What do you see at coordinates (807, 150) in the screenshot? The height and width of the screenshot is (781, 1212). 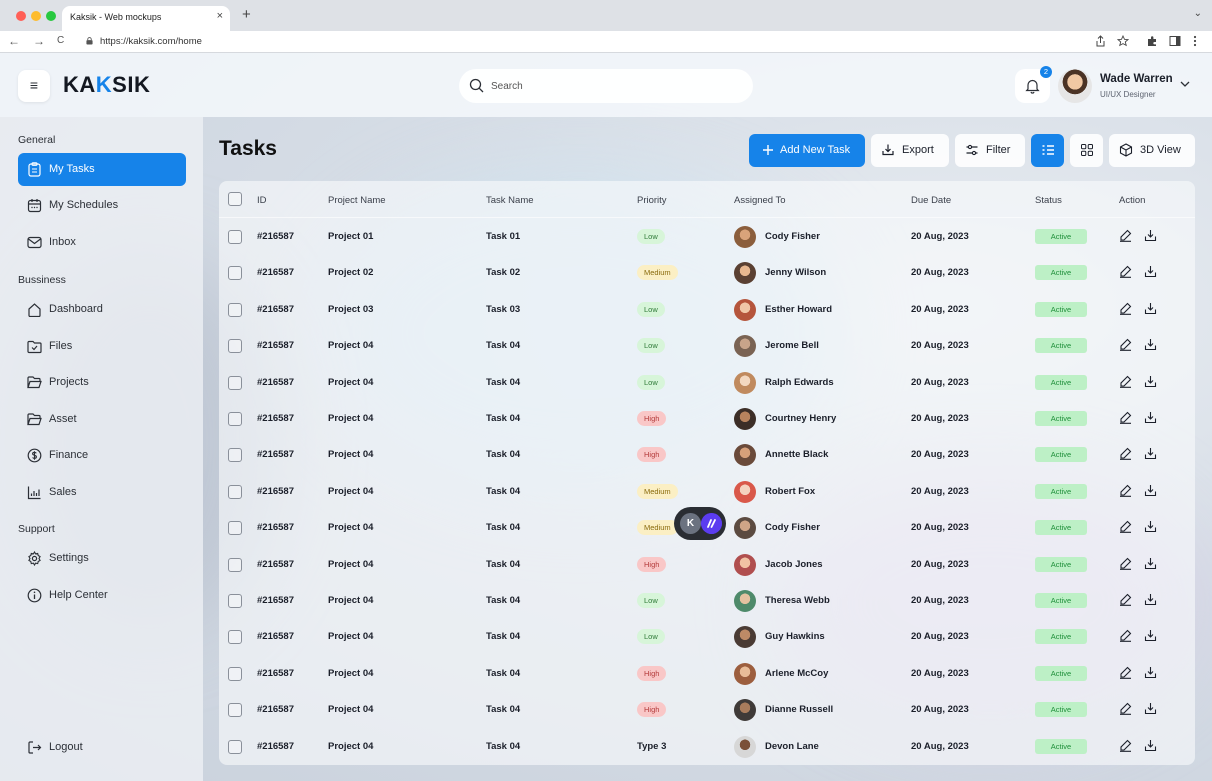 I see `add-new-task-button: Add New Task` at bounding box center [807, 150].